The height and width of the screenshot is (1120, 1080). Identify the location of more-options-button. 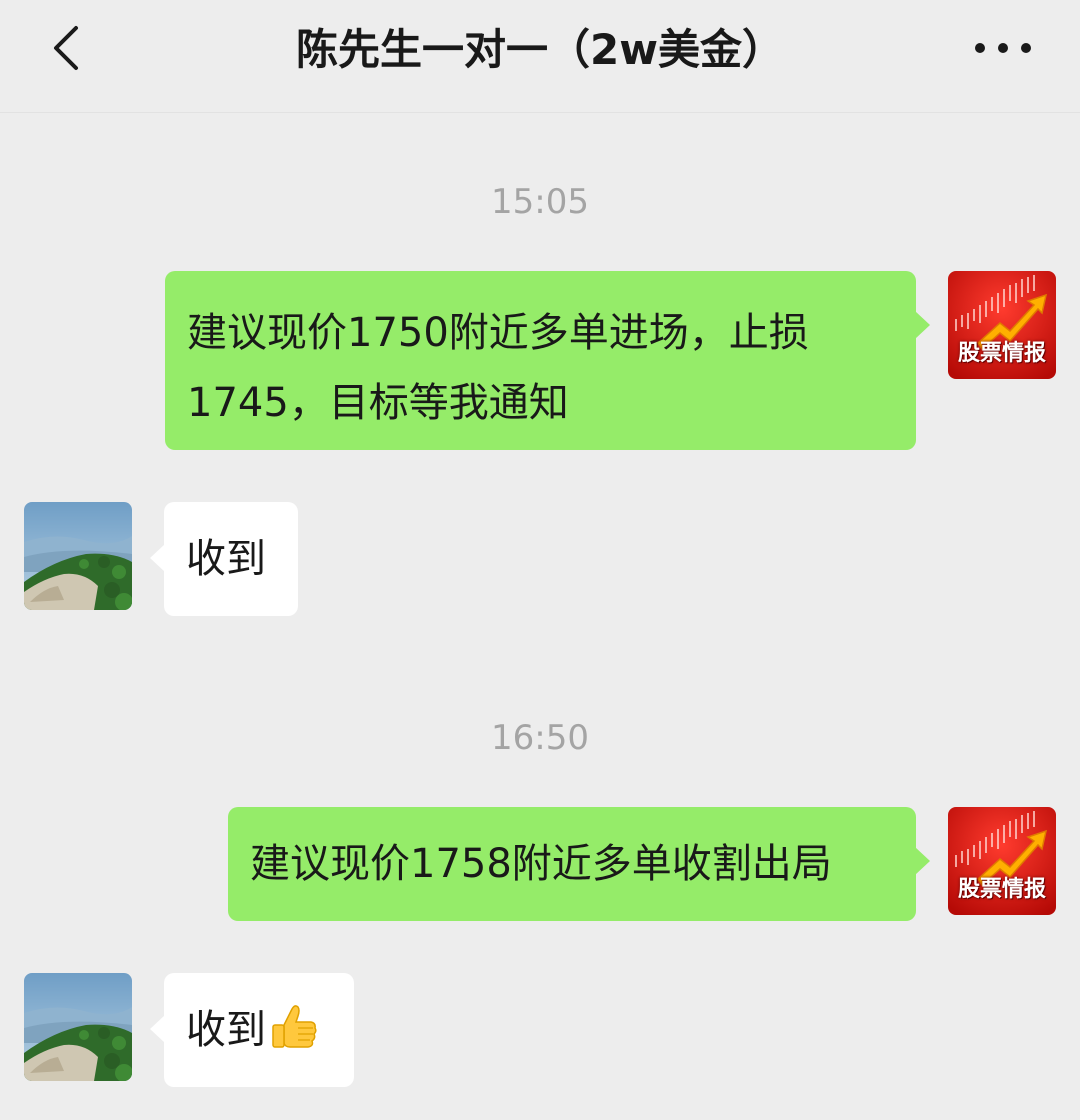
(1003, 48).